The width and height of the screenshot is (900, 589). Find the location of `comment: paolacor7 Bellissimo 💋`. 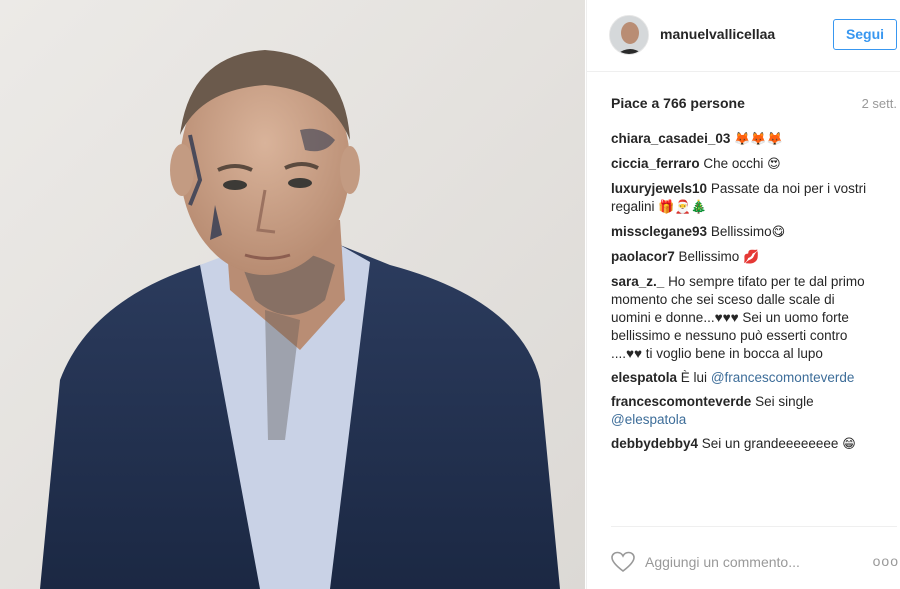

comment: paolacor7 Bellissimo 💋 is located at coordinates (741, 257).